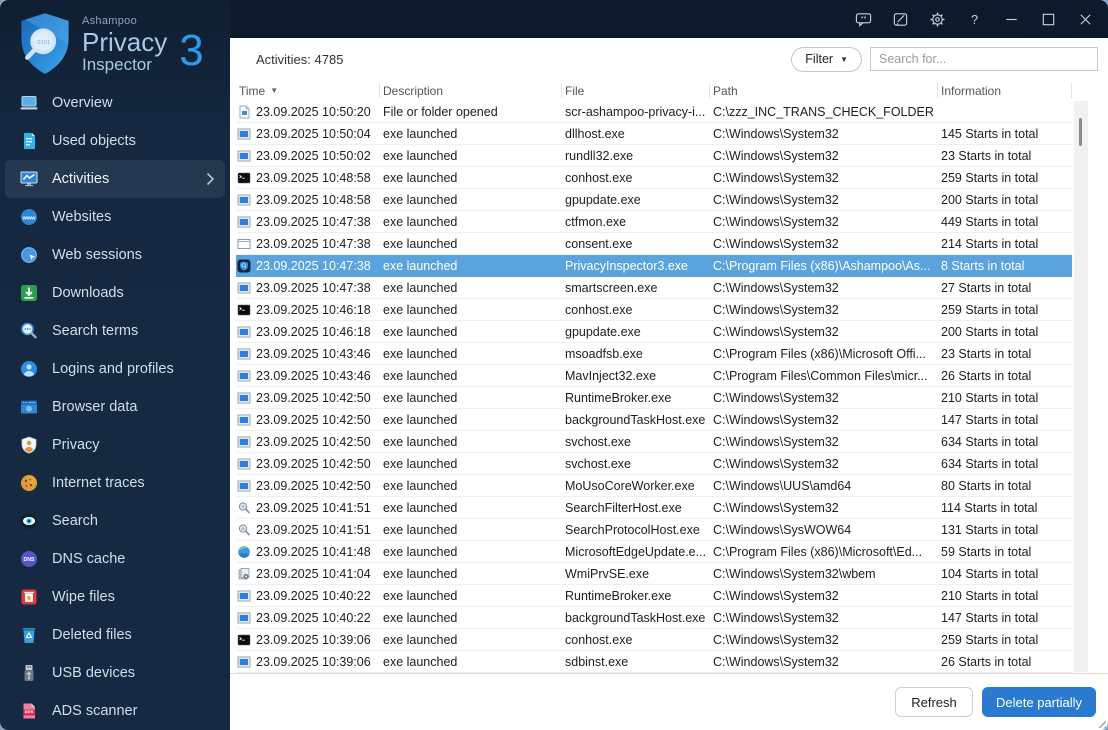  Describe the element at coordinates (1005, 90) in the screenshot. I see `column-header-information: Information` at that location.